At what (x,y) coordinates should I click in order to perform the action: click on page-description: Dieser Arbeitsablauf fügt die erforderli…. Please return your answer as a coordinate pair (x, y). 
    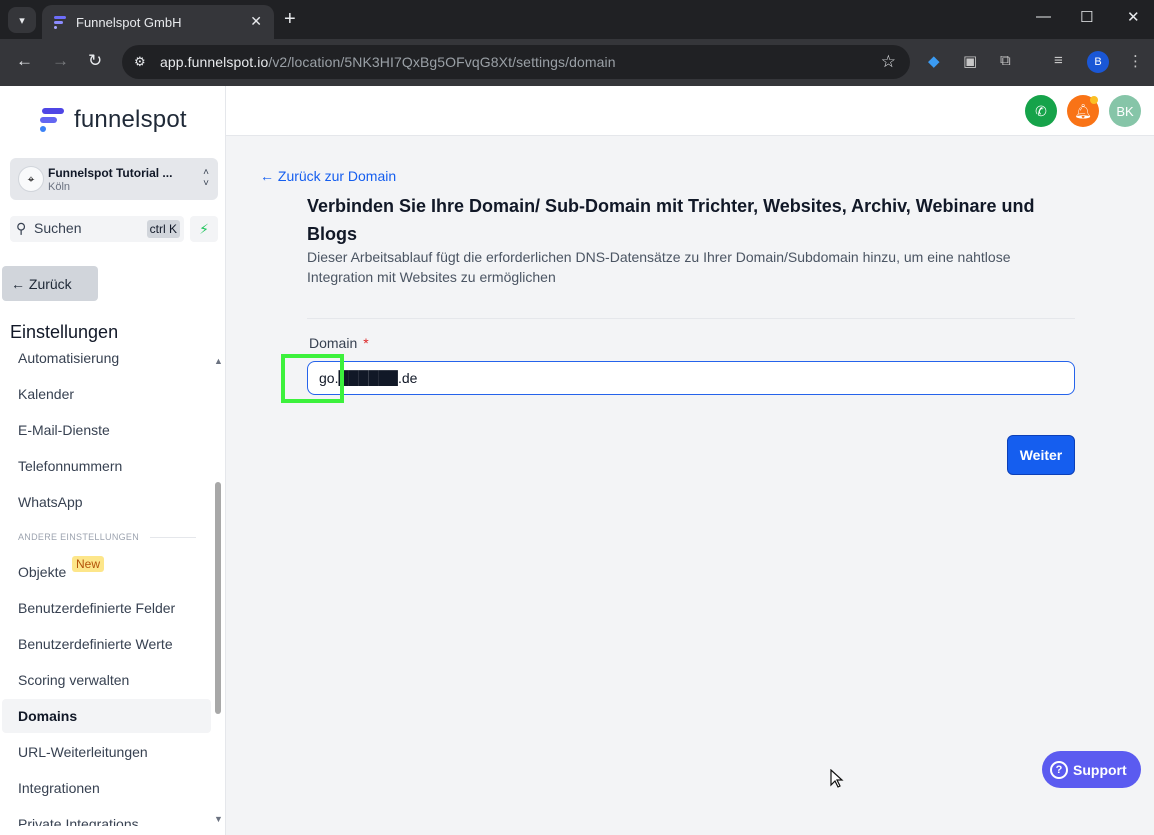
    Looking at the image, I should click on (659, 267).